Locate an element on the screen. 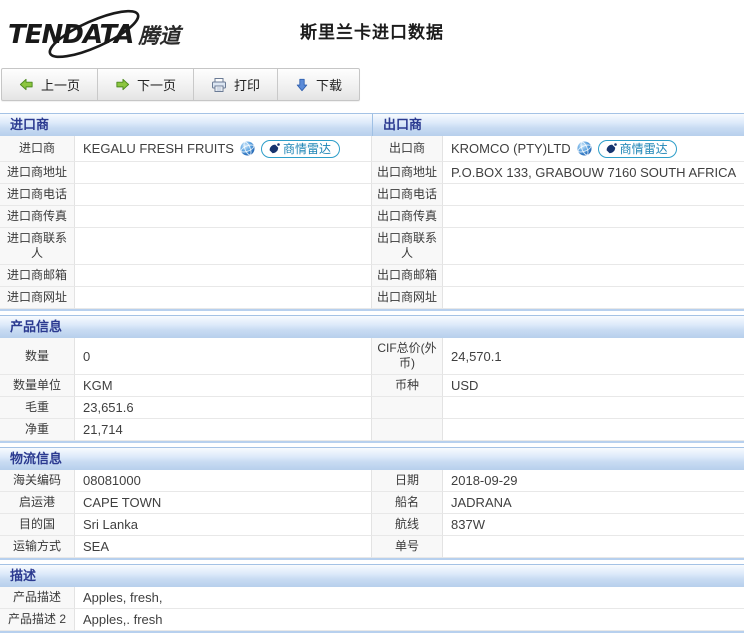  importer-business-radar-button: 商情雷达 is located at coordinates (300, 148).